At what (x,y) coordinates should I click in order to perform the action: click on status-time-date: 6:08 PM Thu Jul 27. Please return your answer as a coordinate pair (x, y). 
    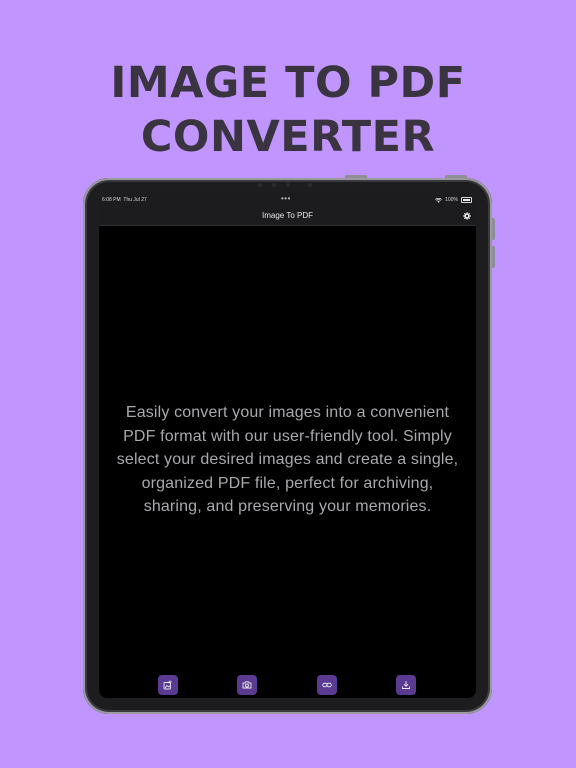
    Looking at the image, I should click on (124, 200).